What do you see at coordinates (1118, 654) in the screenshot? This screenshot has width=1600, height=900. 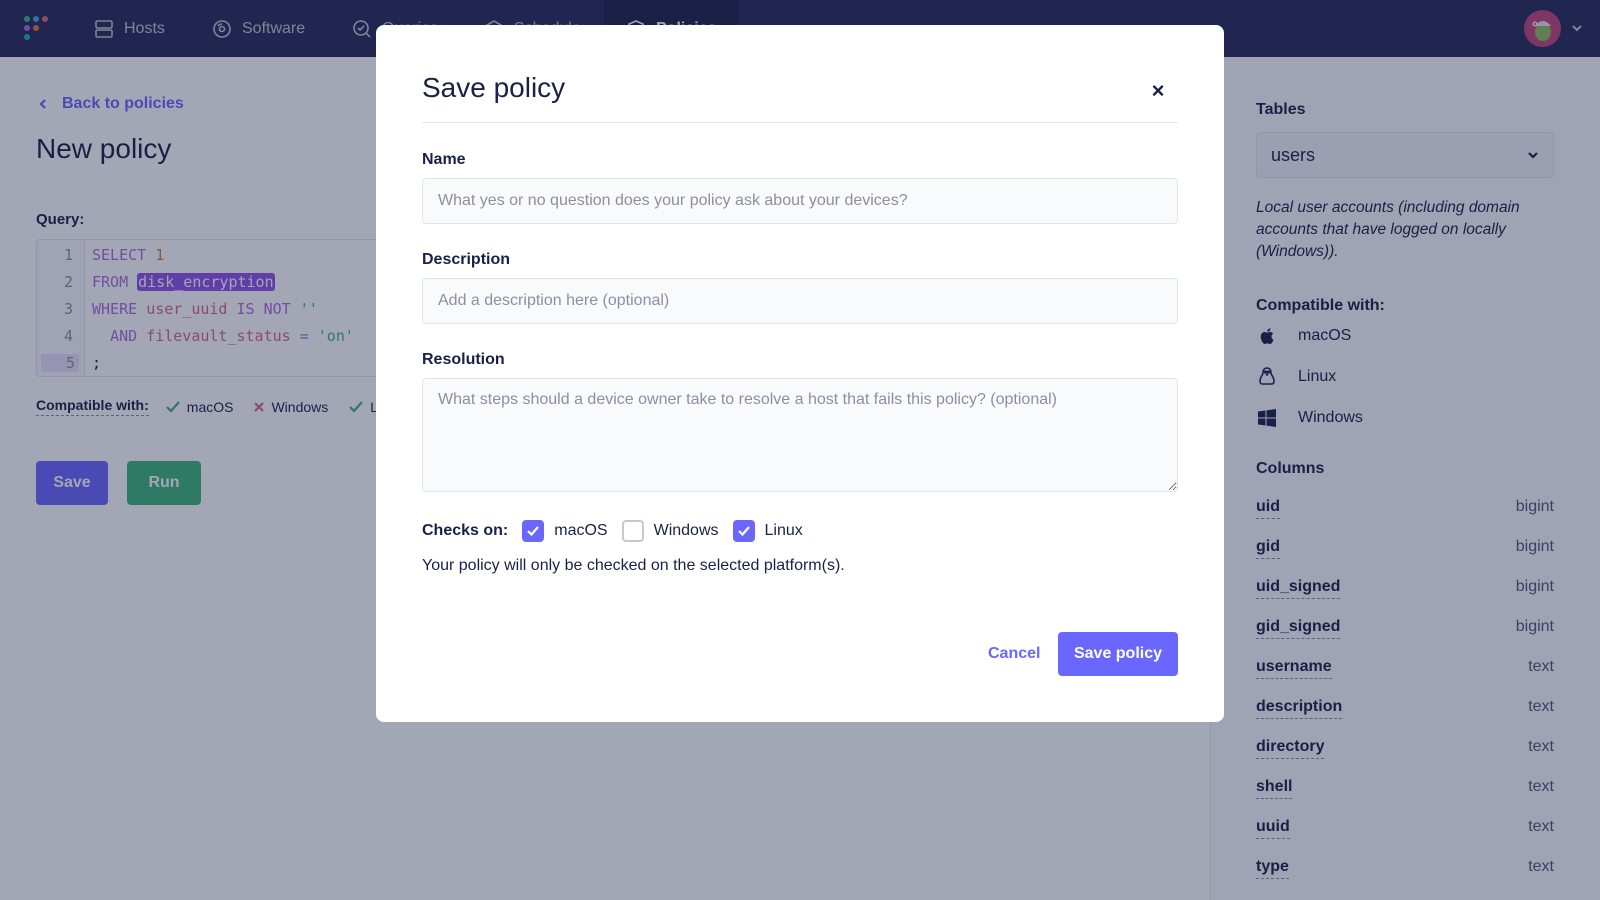 I see `save-policy-button: Save policy` at bounding box center [1118, 654].